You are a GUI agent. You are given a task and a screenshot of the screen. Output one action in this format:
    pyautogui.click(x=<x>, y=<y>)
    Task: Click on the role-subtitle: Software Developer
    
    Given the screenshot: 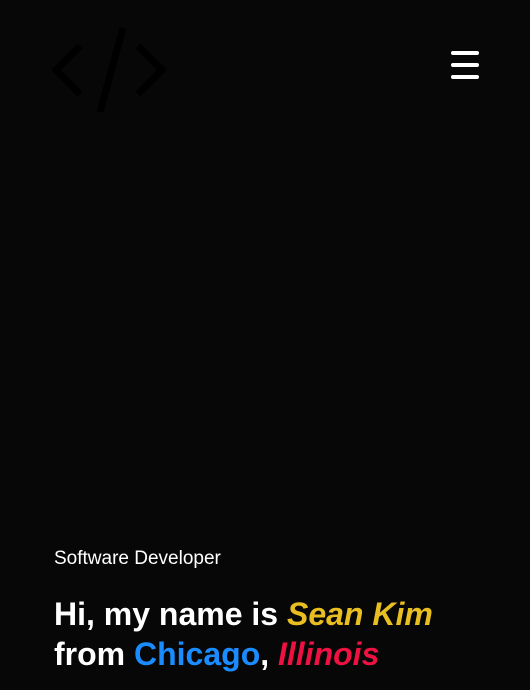 What is the action you would take?
    pyautogui.click(x=137, y=558)
    